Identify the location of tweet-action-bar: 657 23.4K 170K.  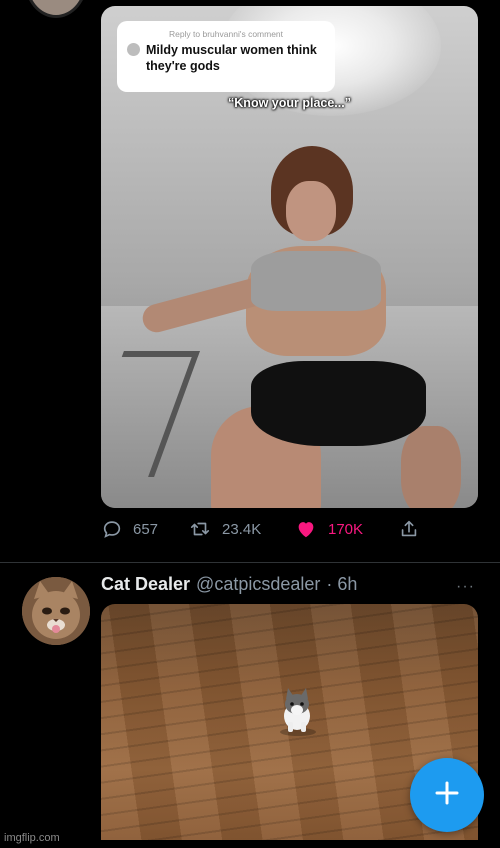
(266, 531).